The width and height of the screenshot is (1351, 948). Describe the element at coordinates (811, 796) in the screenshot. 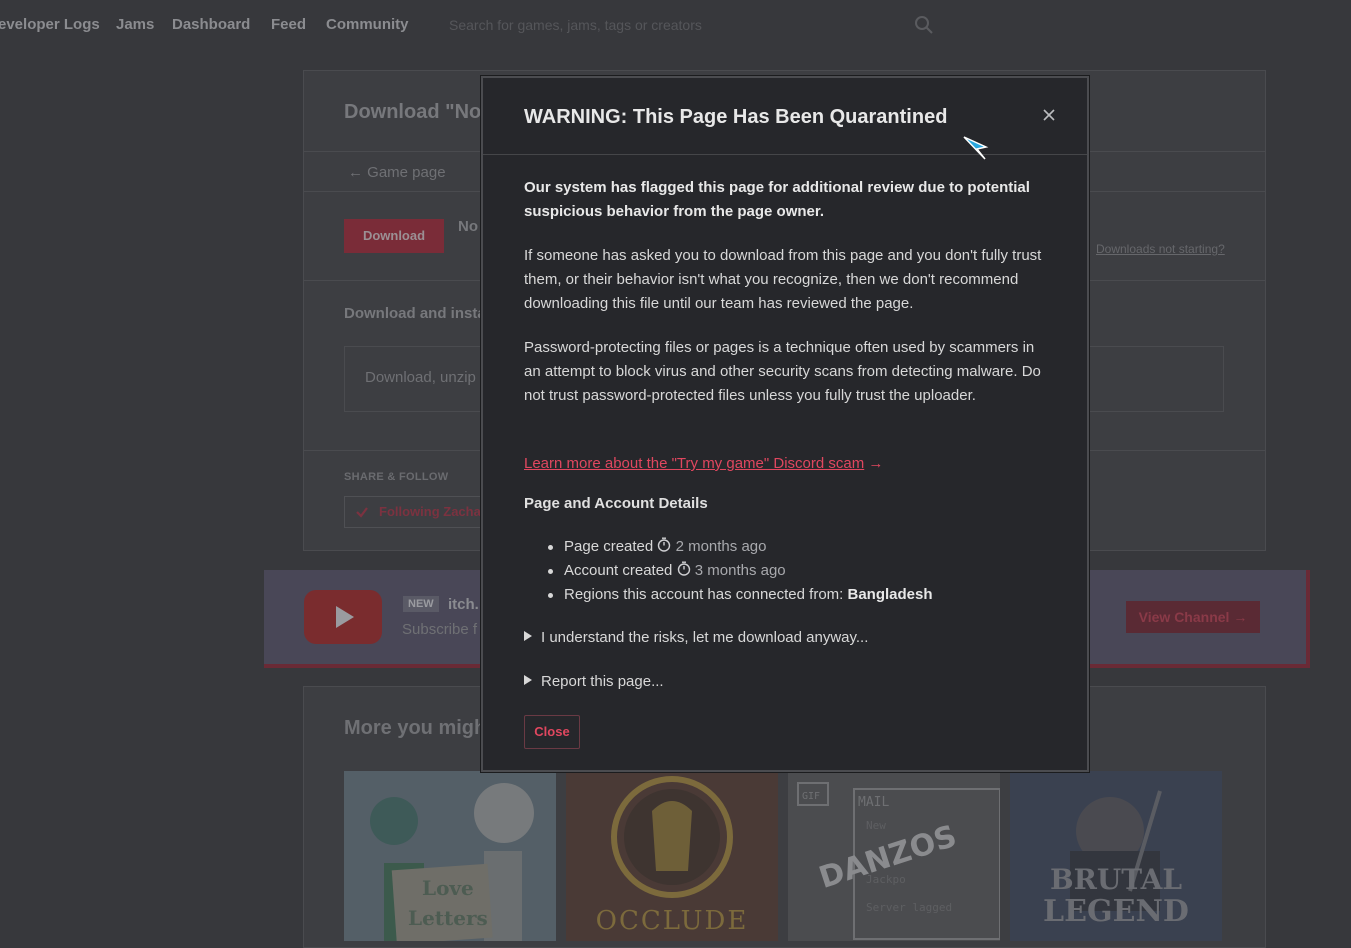

I see `svg-text: GIF` at that location.